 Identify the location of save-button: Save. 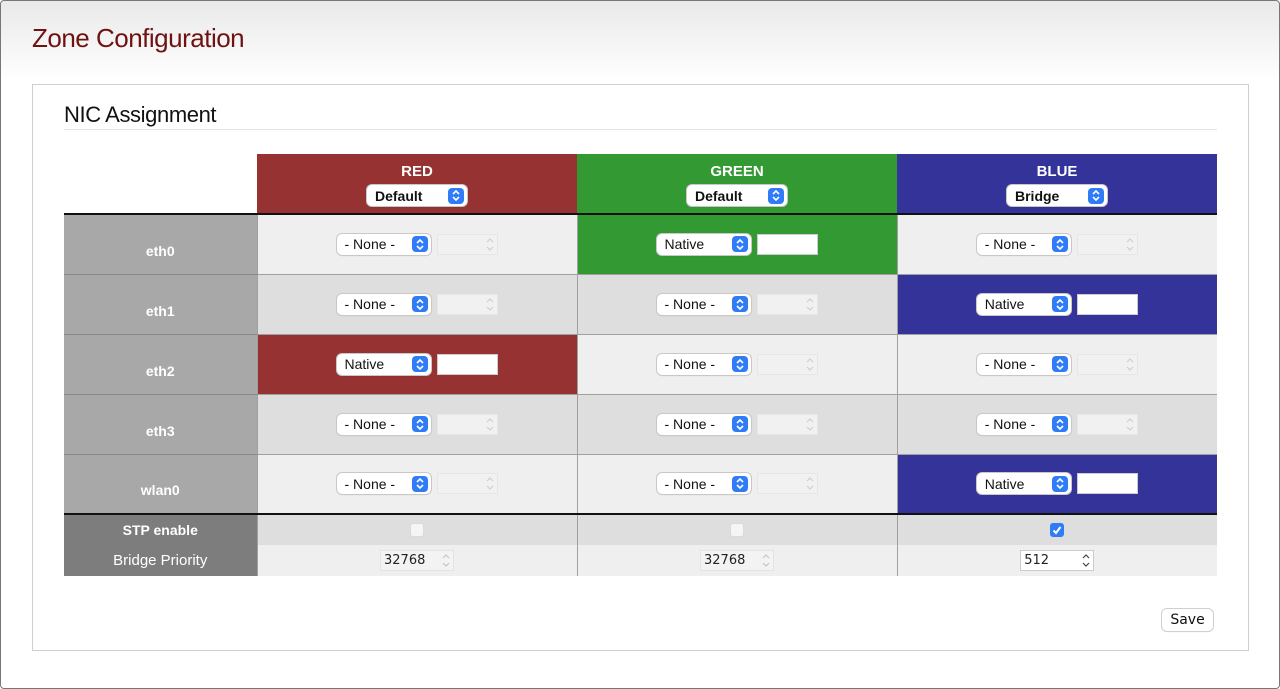
(1187, 620).